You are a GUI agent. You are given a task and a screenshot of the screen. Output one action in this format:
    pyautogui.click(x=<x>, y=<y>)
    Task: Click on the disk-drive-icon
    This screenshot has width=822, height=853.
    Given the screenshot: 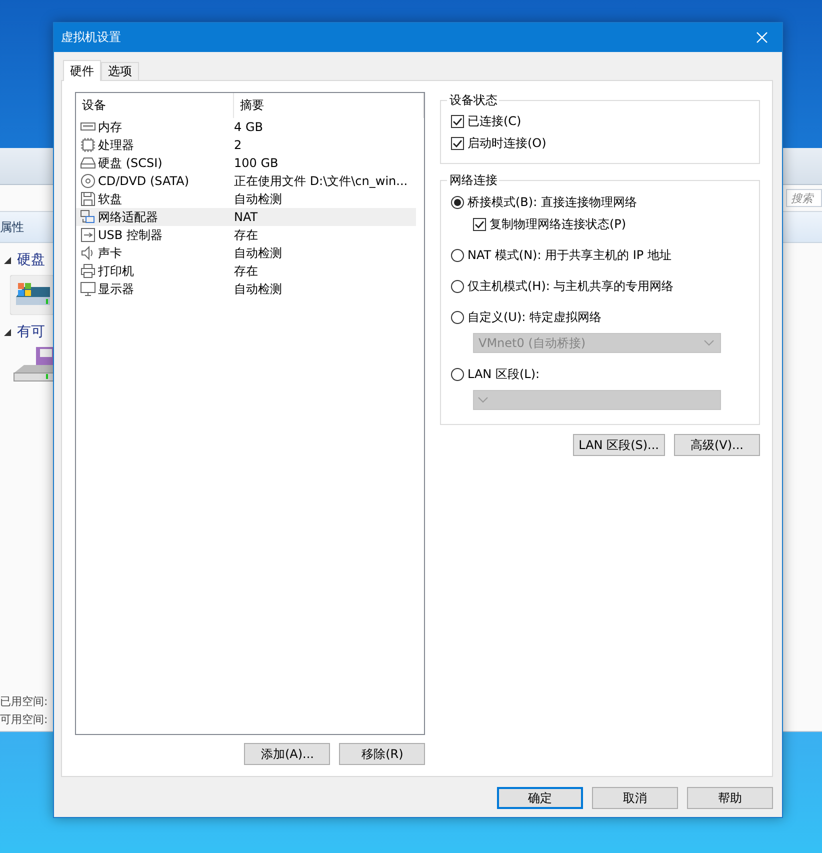 What is the action you would take?
    pyautogui.click(x=88, y=163)
    